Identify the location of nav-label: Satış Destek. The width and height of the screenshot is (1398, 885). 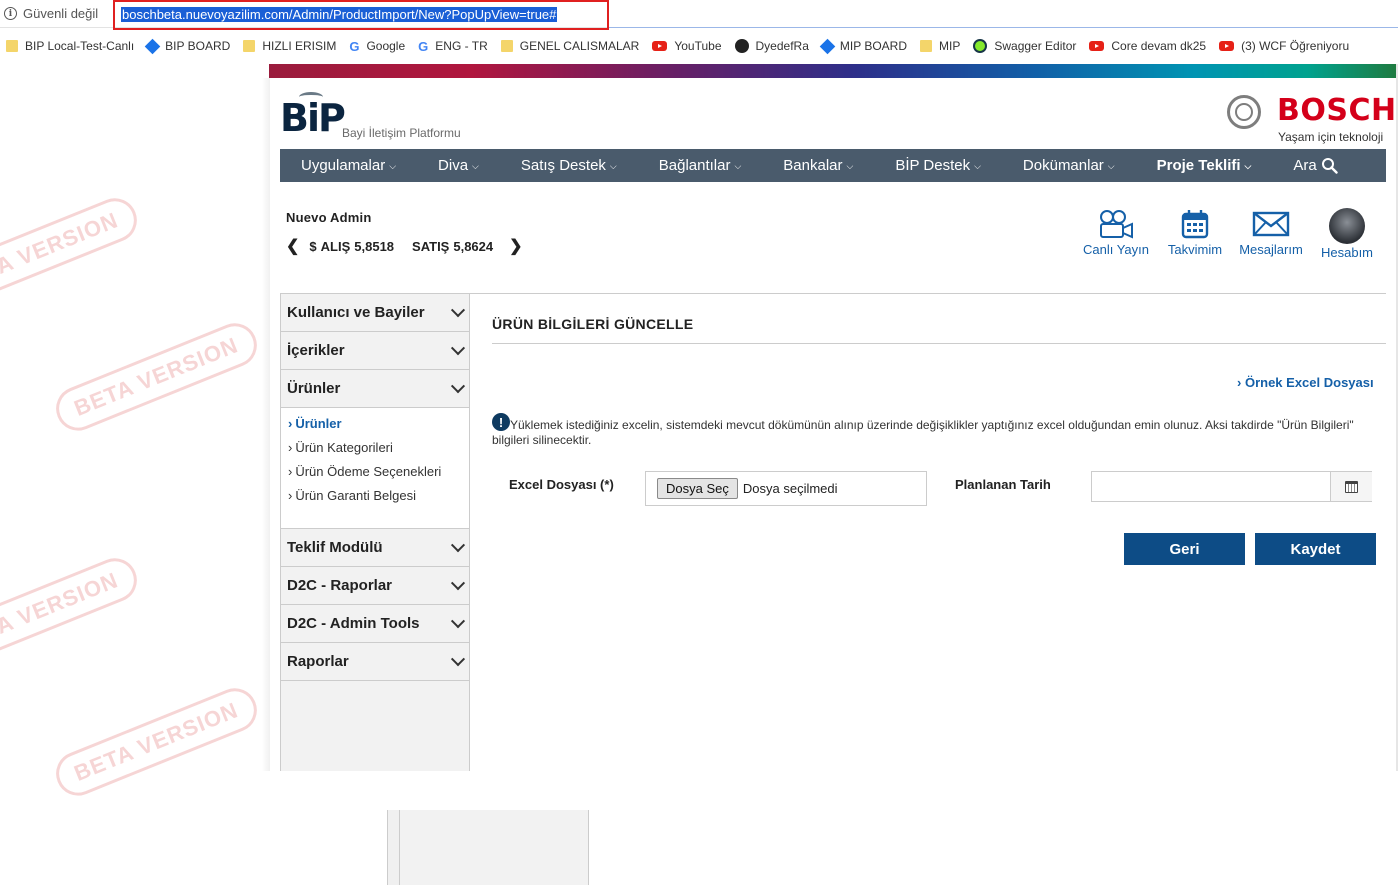
(563, 165).